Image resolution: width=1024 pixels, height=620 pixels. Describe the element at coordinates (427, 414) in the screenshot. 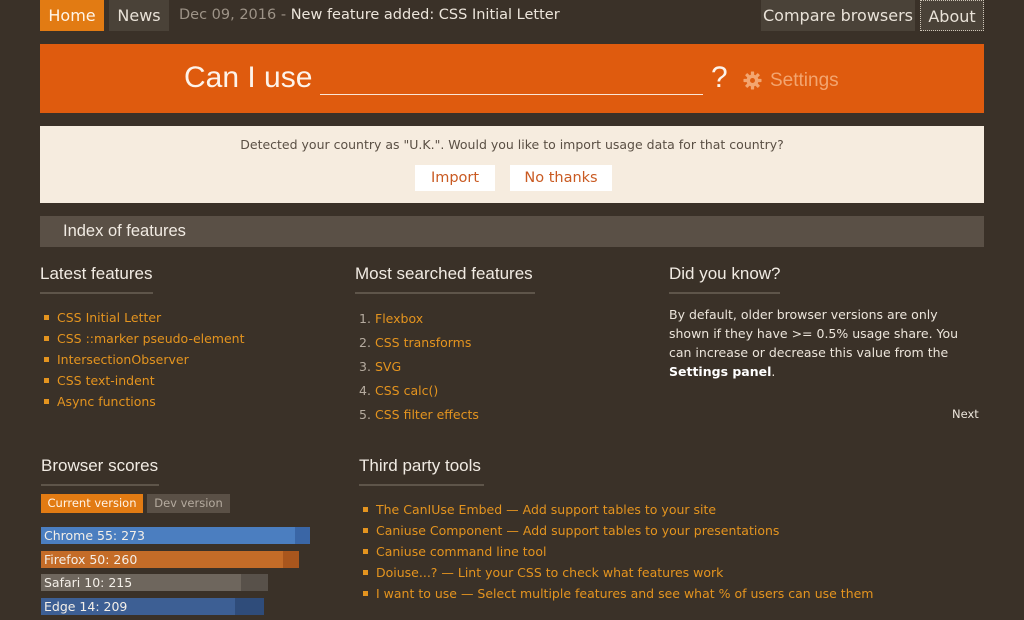

I see `list-item-link: CSS filter effects` at that location.